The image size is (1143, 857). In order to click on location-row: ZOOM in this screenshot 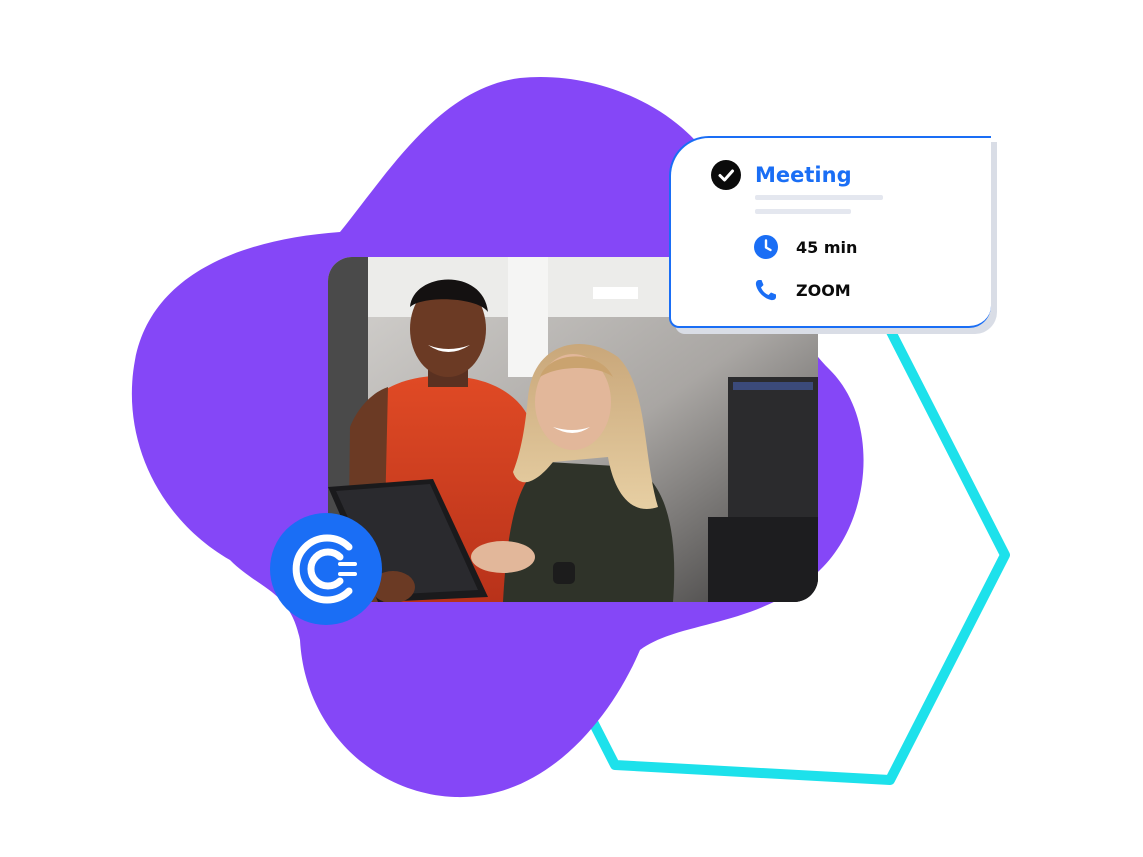, I will do `click(802, 290)`.